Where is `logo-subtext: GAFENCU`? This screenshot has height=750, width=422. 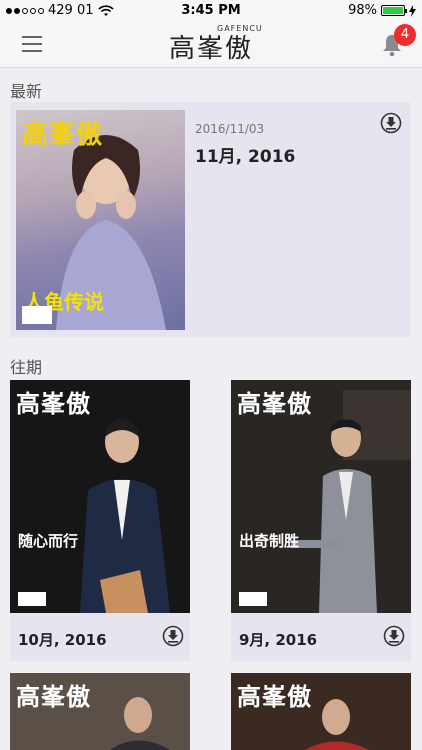 logo-subtext: GAFENCU is located at coordinates (240, 28).